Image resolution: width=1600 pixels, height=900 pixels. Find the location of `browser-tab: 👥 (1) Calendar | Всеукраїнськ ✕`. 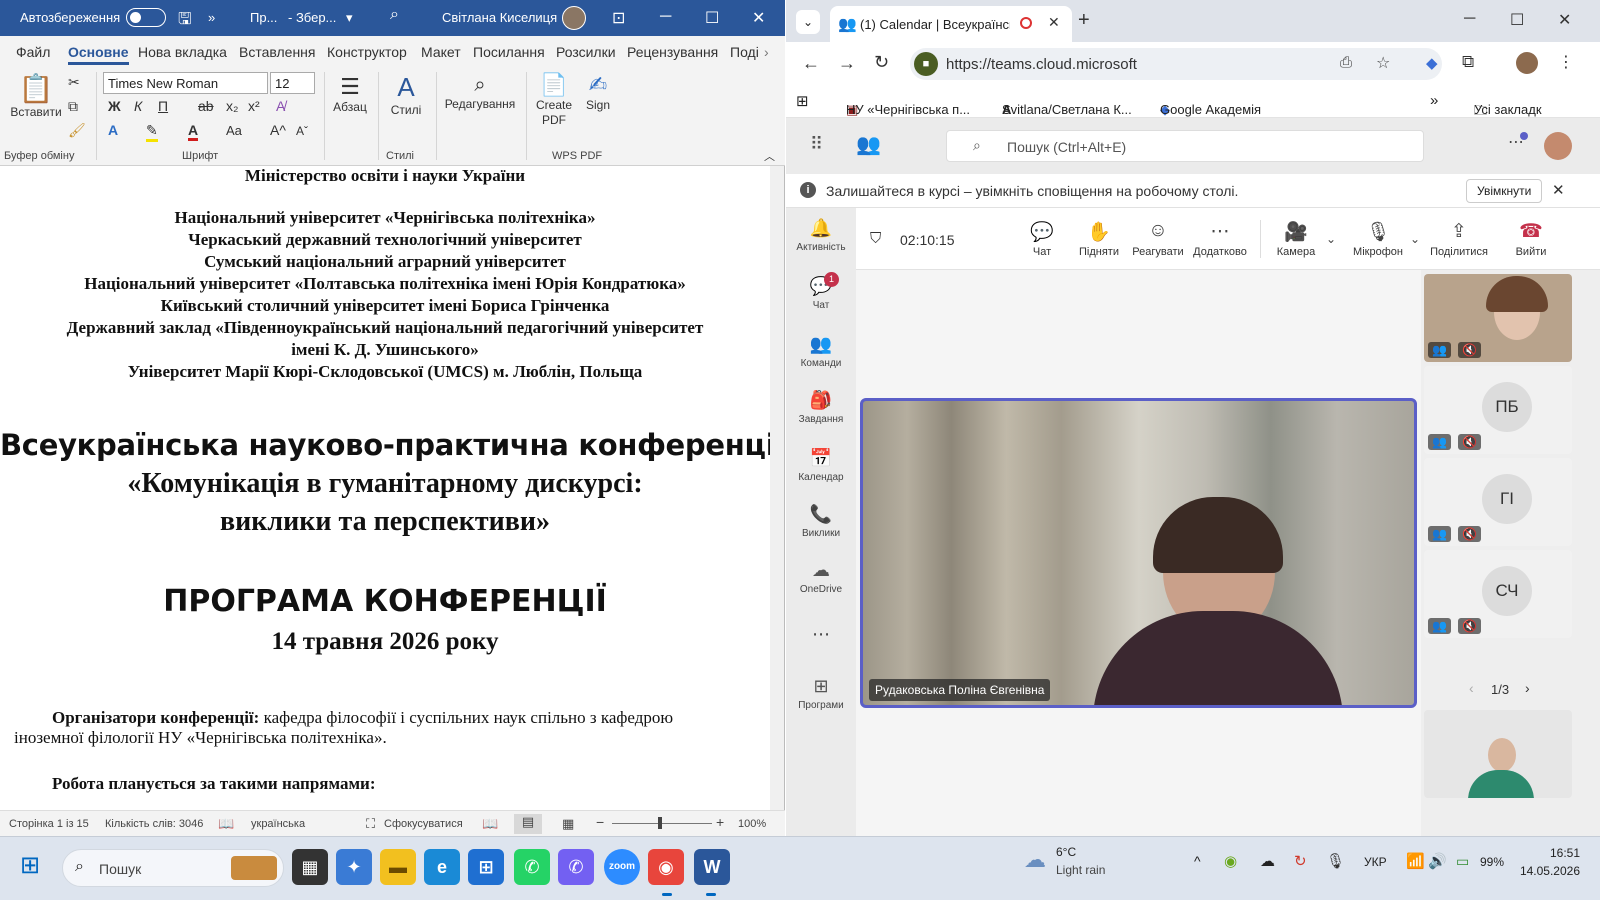

browser-tab: 👥 (1) Calendar | Всеукраїнськ ✕ is located at coordinates (951, 24).